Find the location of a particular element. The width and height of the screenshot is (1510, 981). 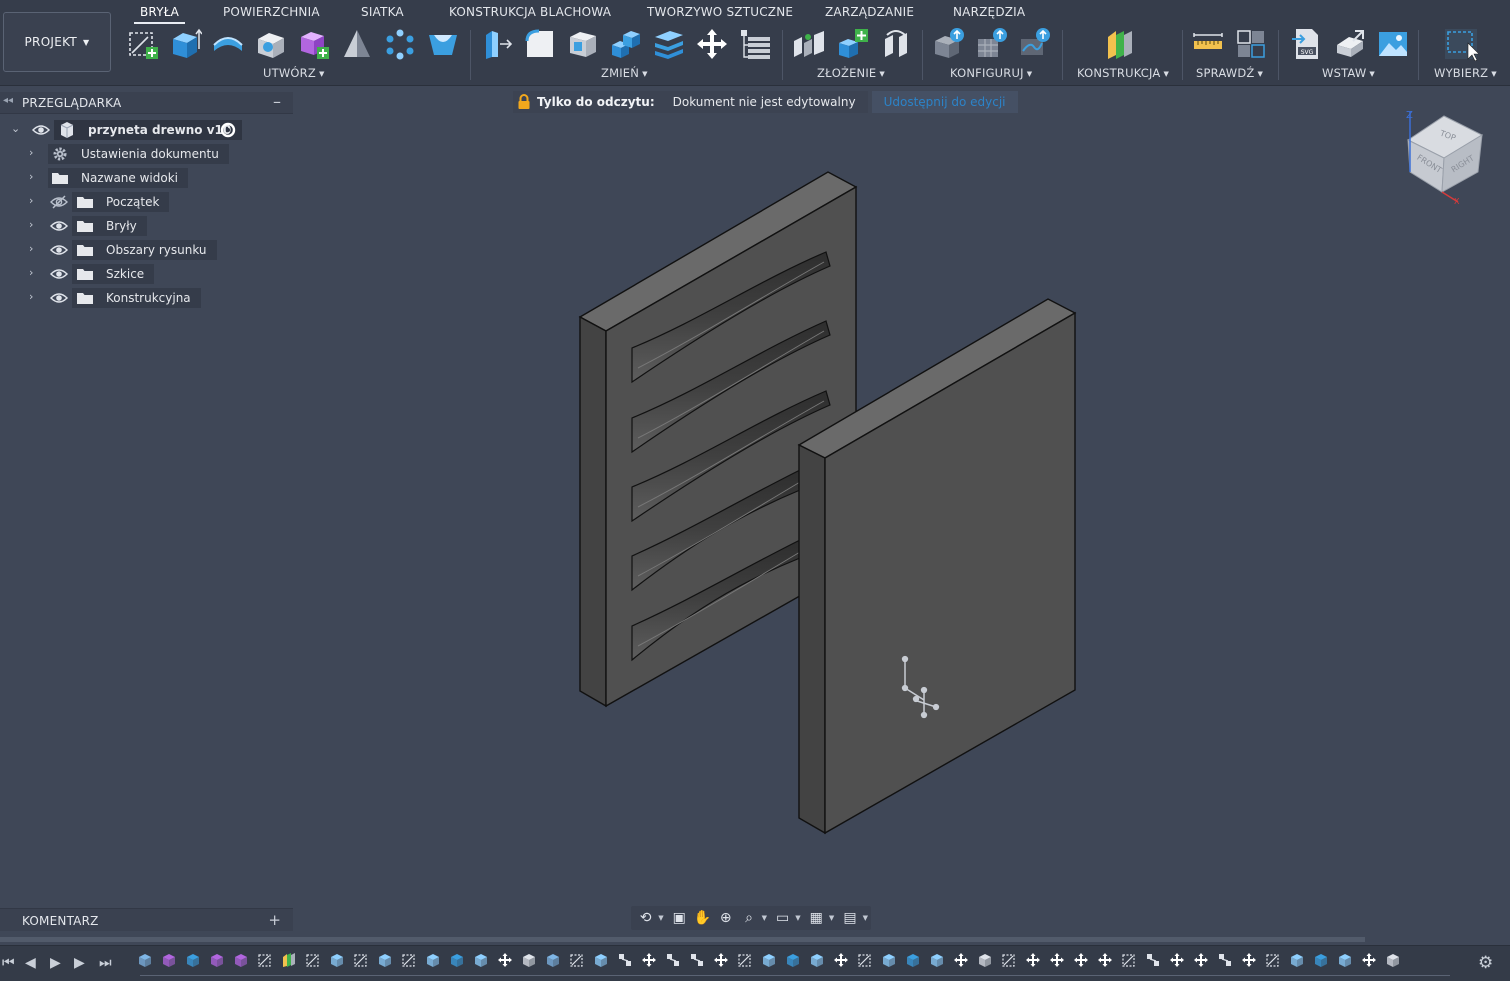

viewports-icon: ▤ is located at coordinates (849, 918).